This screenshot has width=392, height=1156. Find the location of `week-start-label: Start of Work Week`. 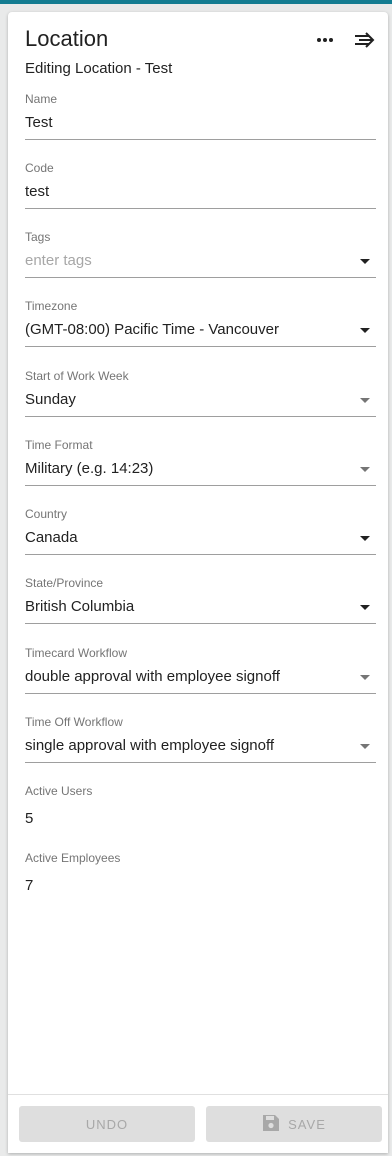

week-start-label: Start of Work Week is located at coordinates (77, 376).